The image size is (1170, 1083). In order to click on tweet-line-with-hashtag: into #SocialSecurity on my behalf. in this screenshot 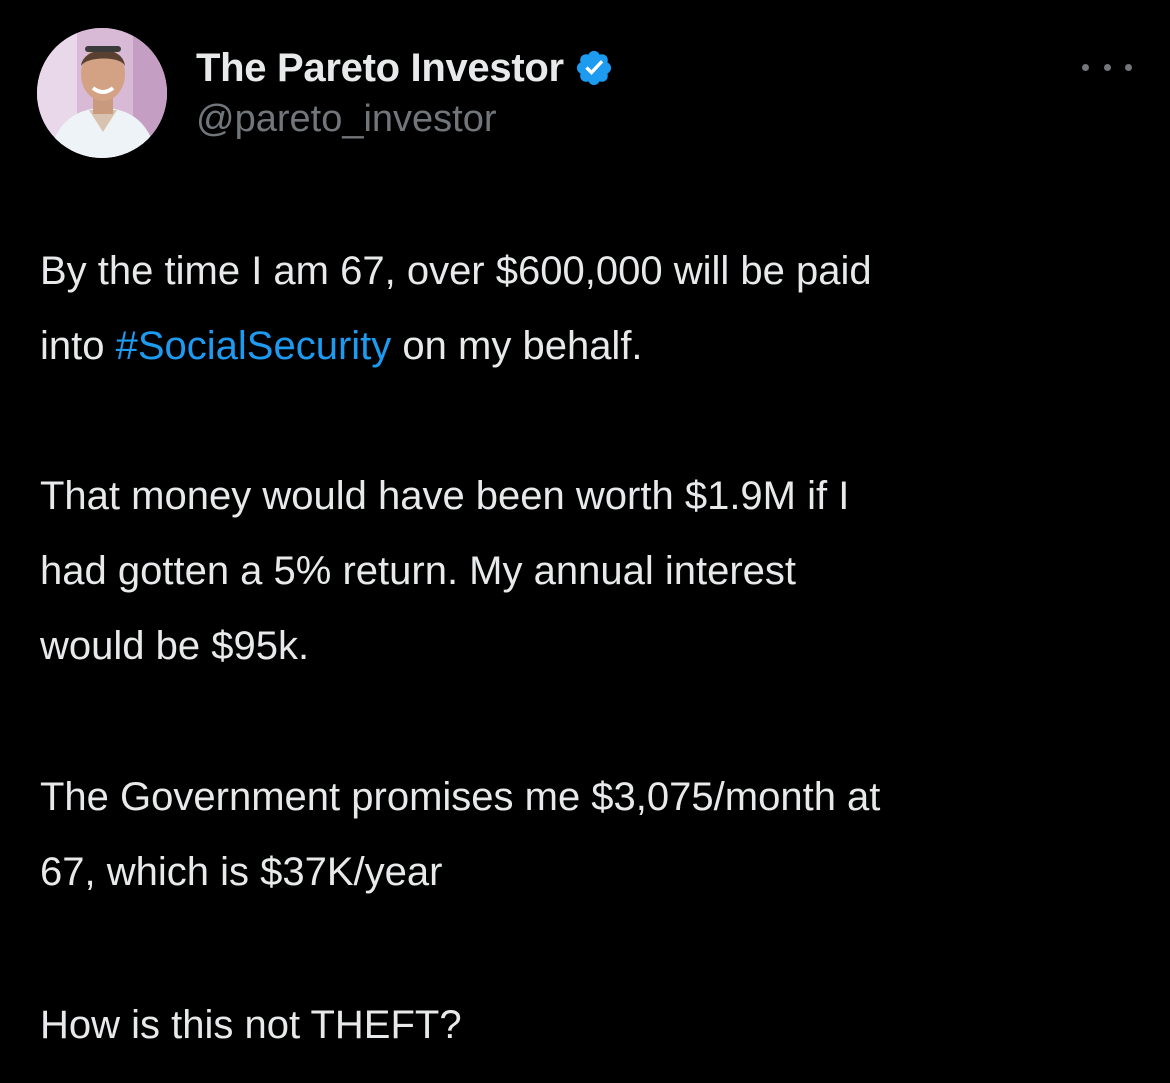, I will do `click(595, 346)`.